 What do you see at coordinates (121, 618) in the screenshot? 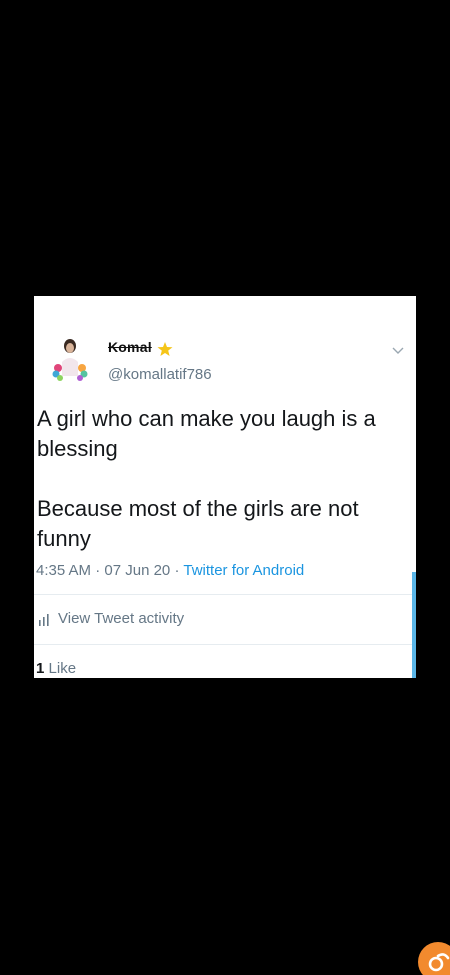
I see `view-tweet-activity-label: View Tweet activity` at bounding box center [121, 618].